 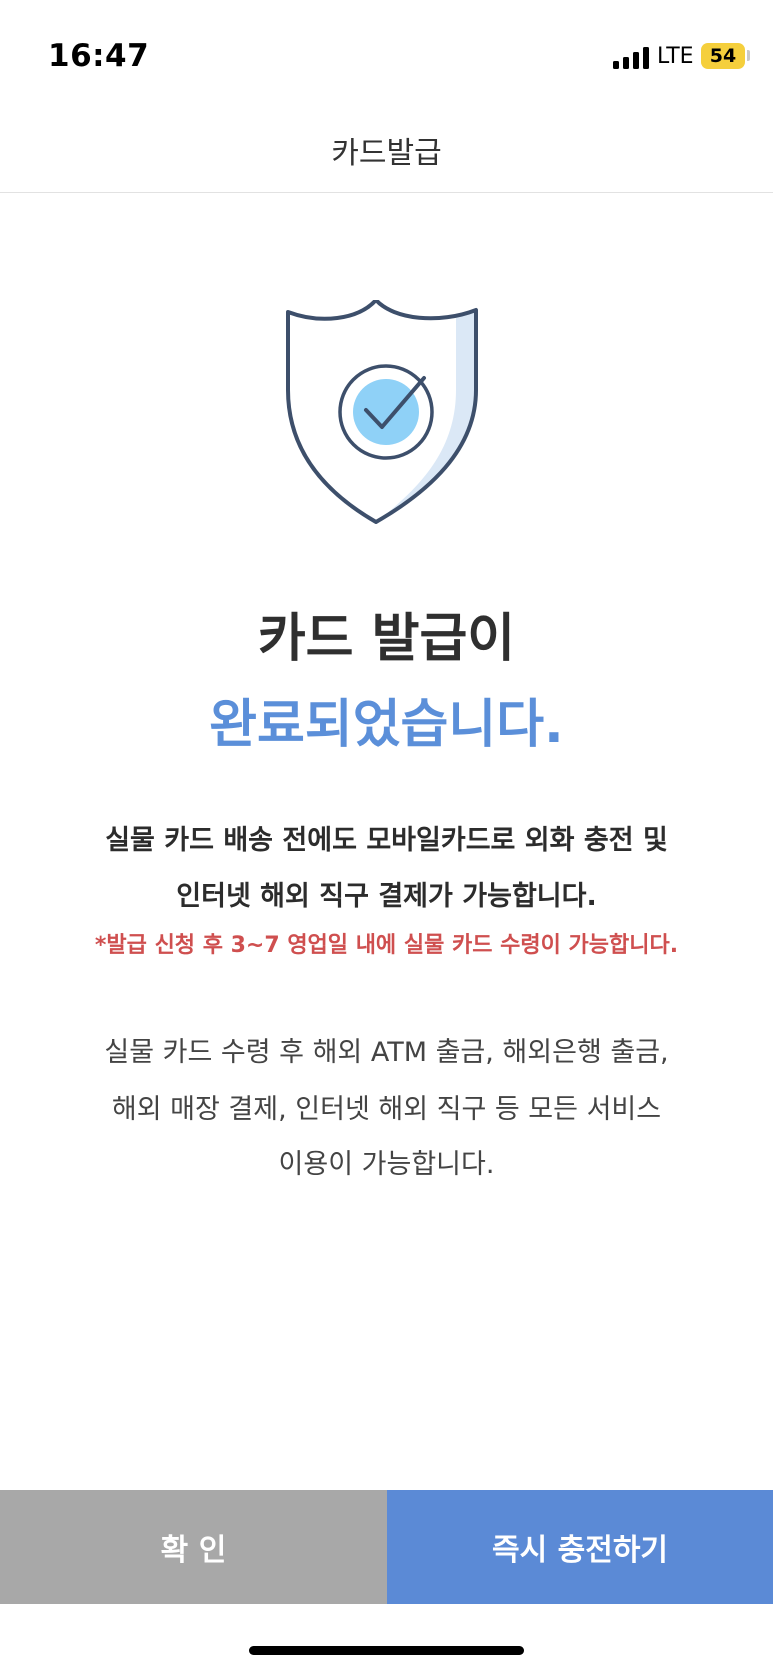 What do you see at coordinates (675, 56) in the screenshot?
I see `network-type: LTE` at bounding box center [675, 56].